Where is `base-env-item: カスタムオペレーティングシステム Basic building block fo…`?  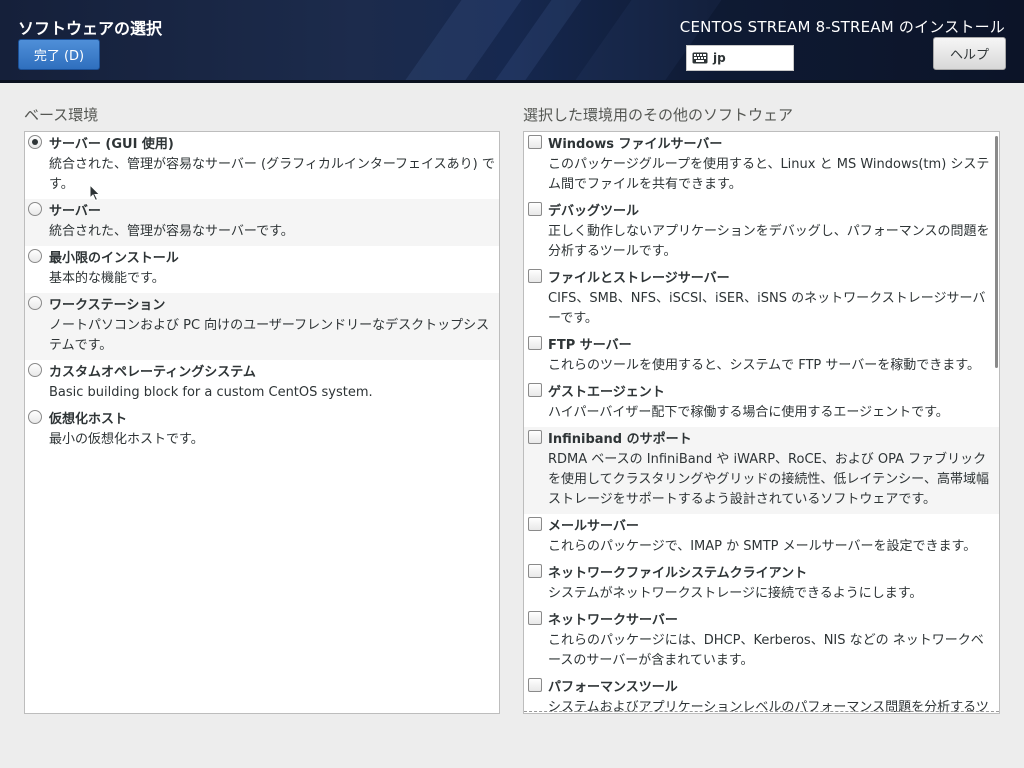
base-env-item: カスタムオペレーティングシステム Basic building block fo… is located at coordinates (262, 383).